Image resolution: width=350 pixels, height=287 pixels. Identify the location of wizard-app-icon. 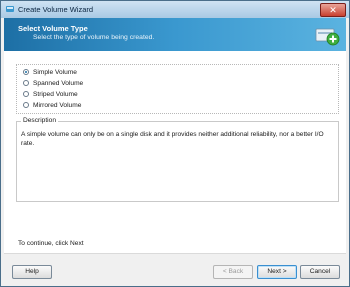
(10, 9).